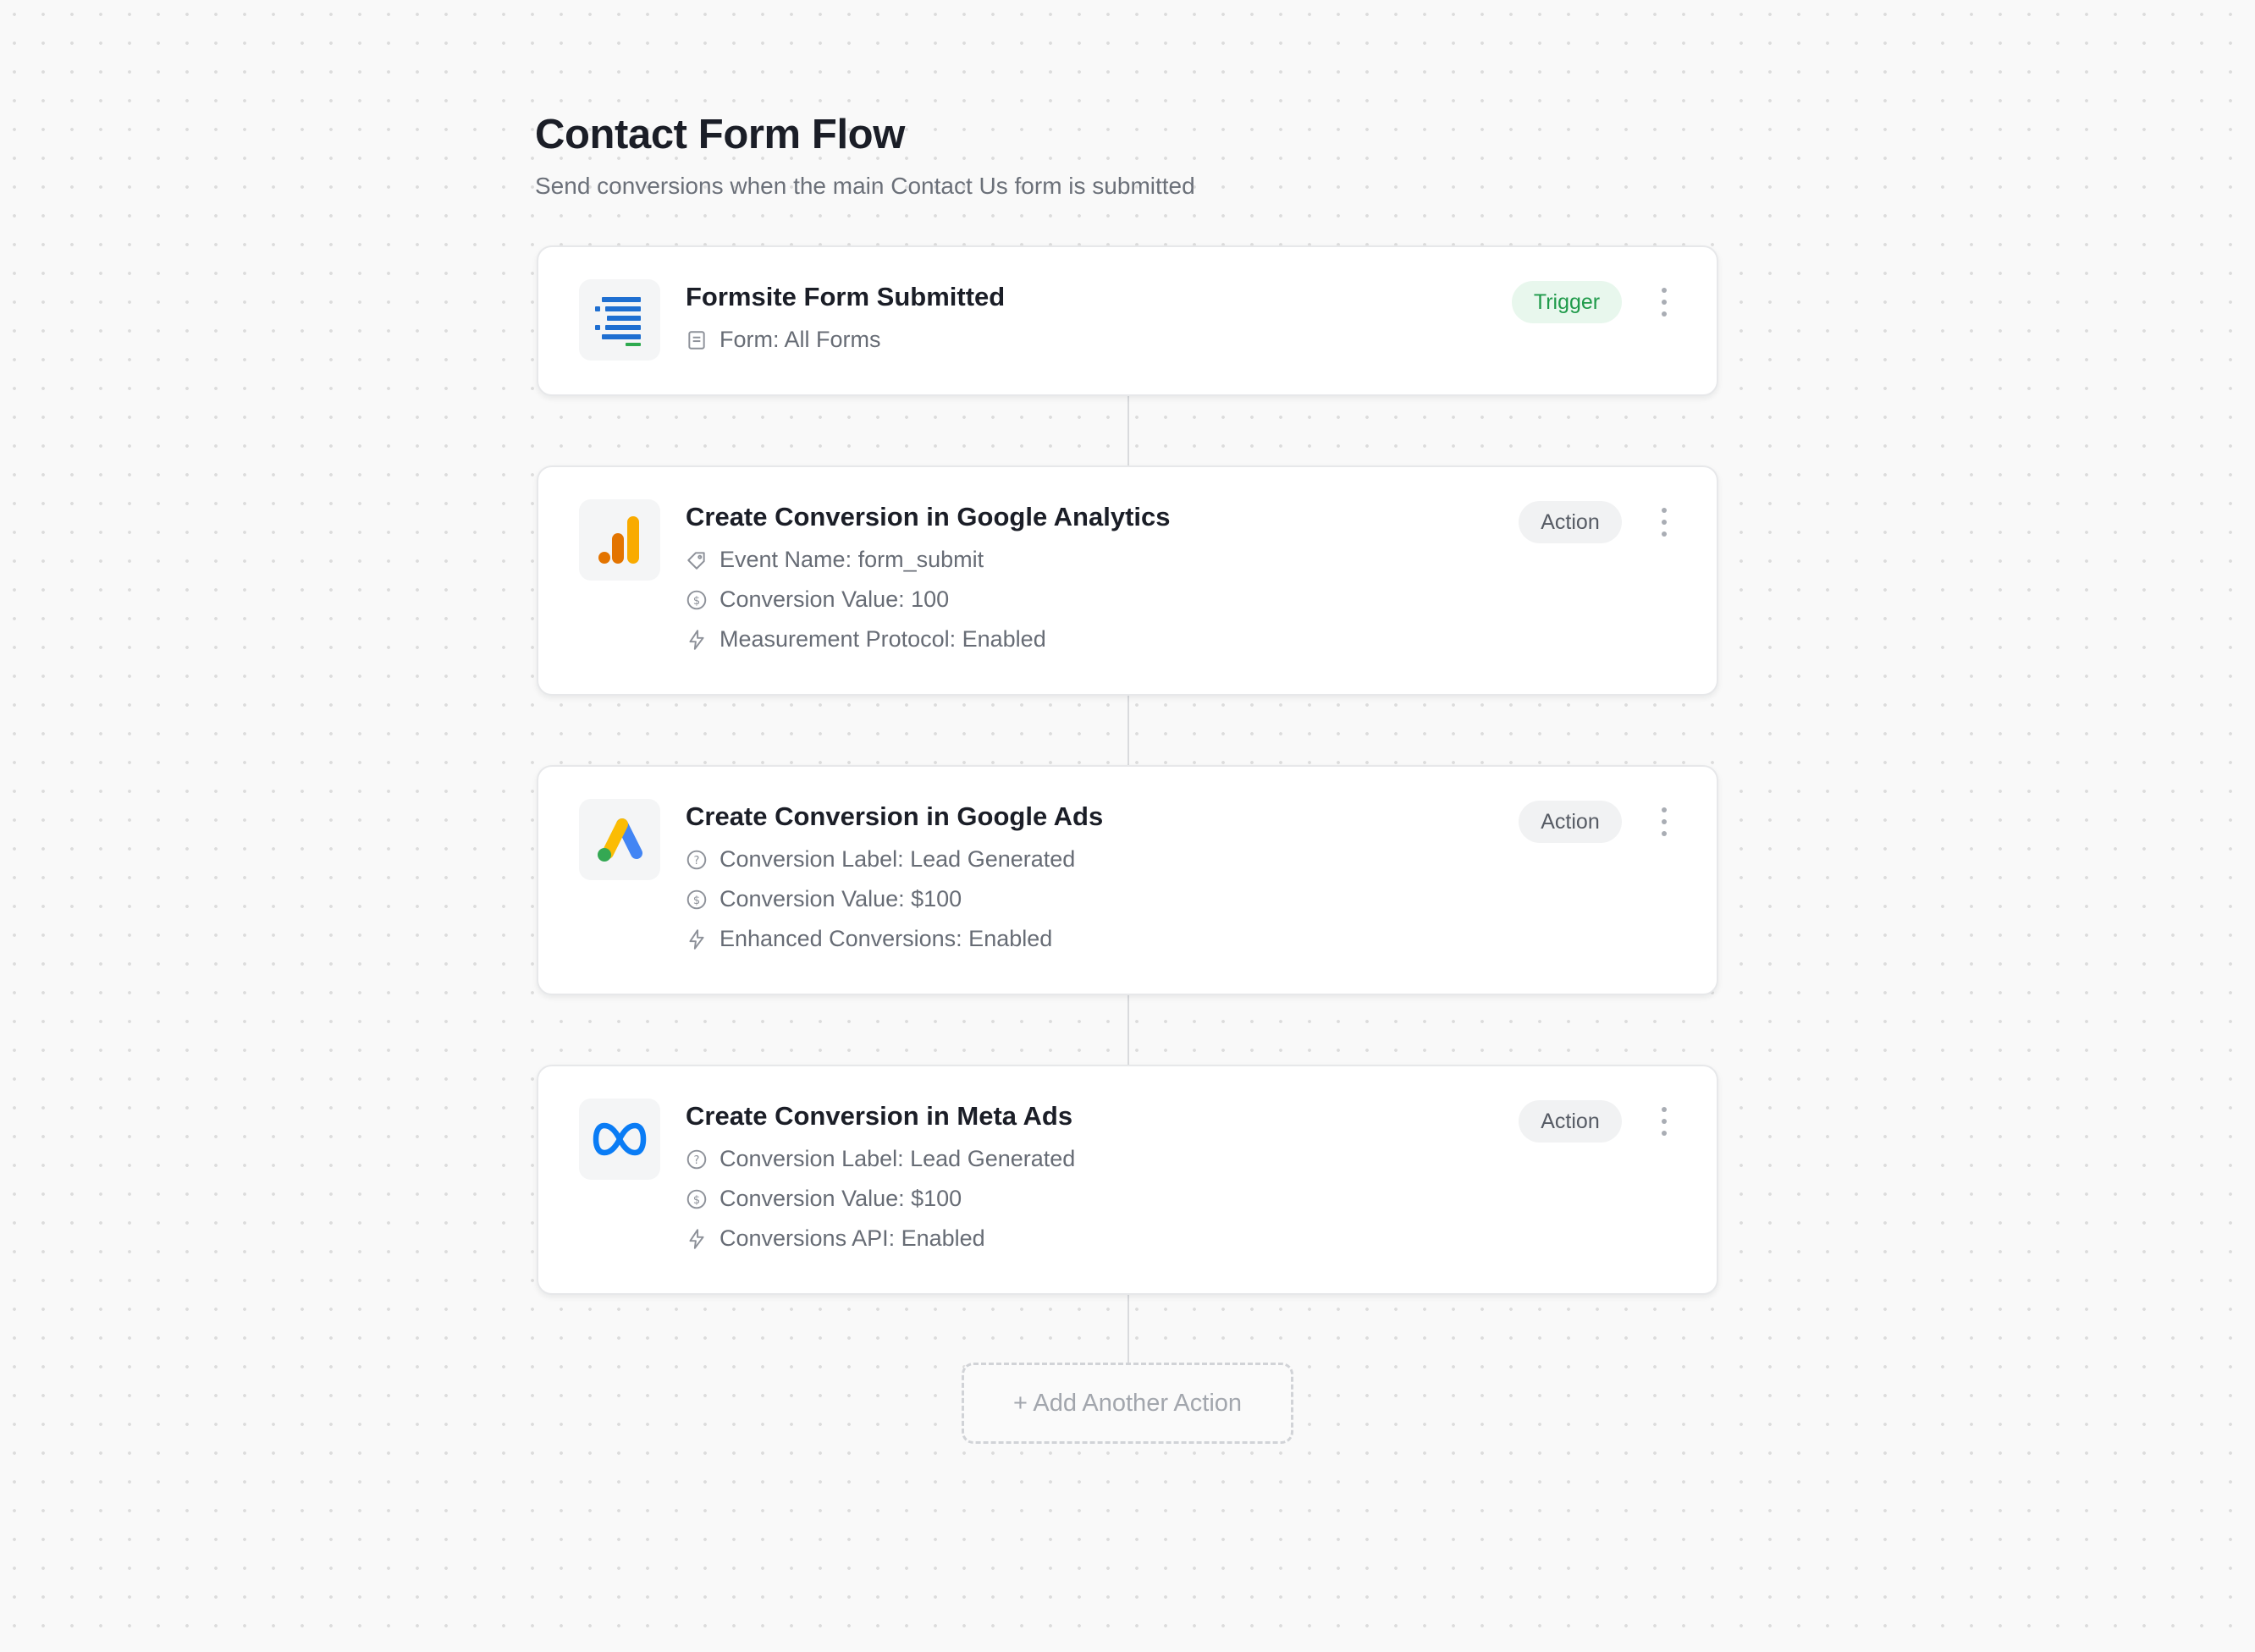  Describe the element at coordinates (1066, 560) in the screenshot. I see `step-detail: Event Name: form_submit` at that location.